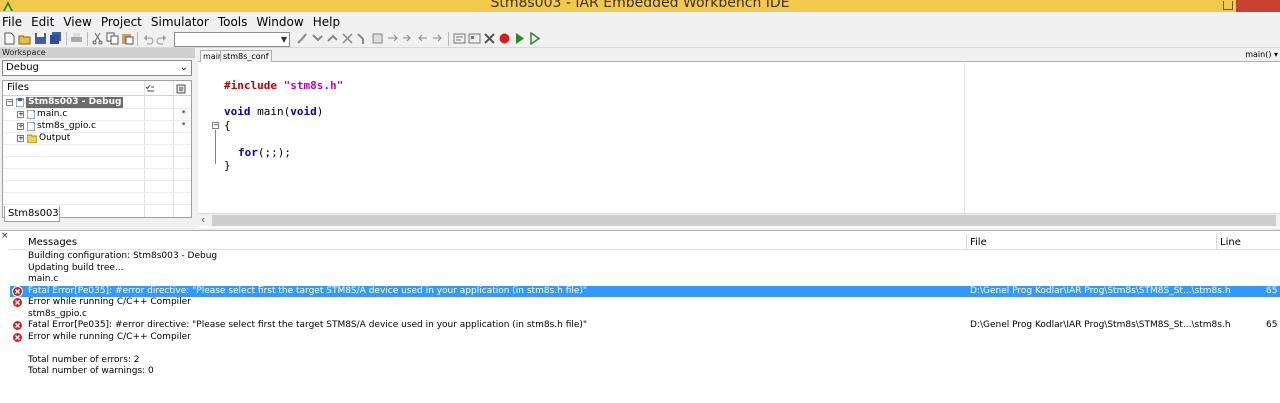 The width and height of the screenshot is (1280, 403). Describe the element at coordinates (332, 38) in the screenshot. I see `find-previous-icon` at that location.